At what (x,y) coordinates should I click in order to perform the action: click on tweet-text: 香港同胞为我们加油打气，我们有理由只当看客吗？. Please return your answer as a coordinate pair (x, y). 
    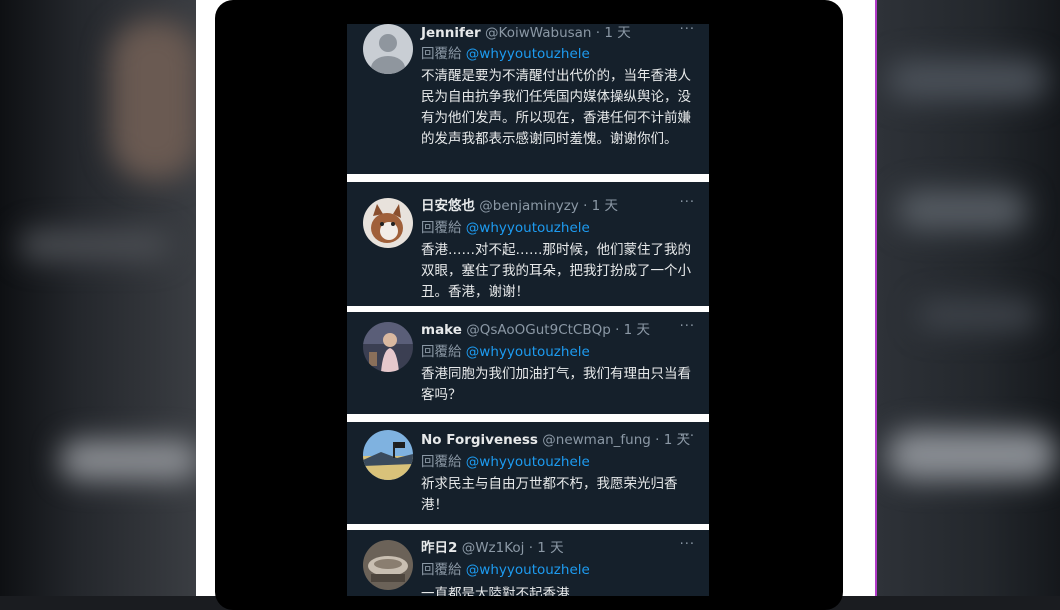
    Looking at the image, I should click on (556, 384).